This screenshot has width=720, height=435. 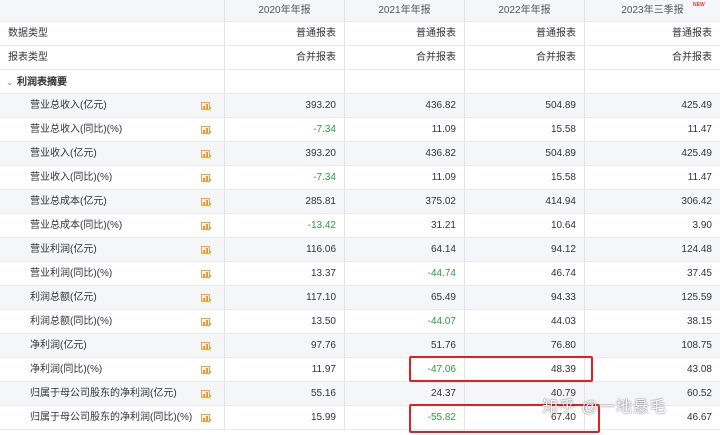 I want to click on header-2022: 2022年年报, so click(x=524, y=11).